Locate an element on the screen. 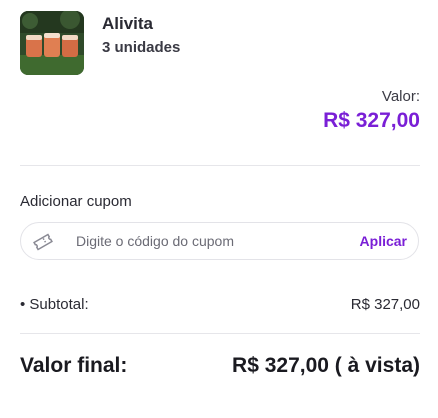 The width and height of the screenshot is (438, 418). subtotal-value: R$ 327,00 is located at coordinates (385, 304).